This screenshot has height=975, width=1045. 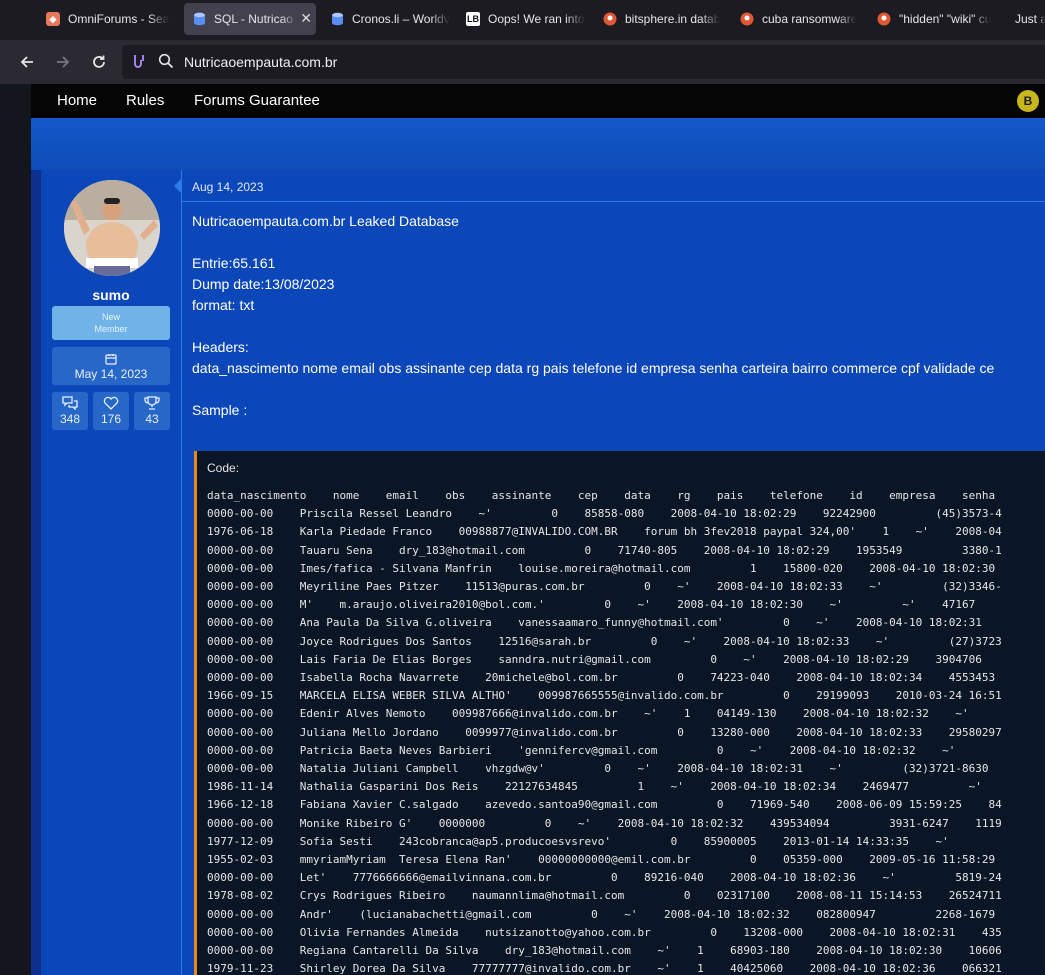 What do you see at coordinates (306, 18) in the screenshot?
I see `close-tab-icon: ✕` at bounding box center [306, 18].